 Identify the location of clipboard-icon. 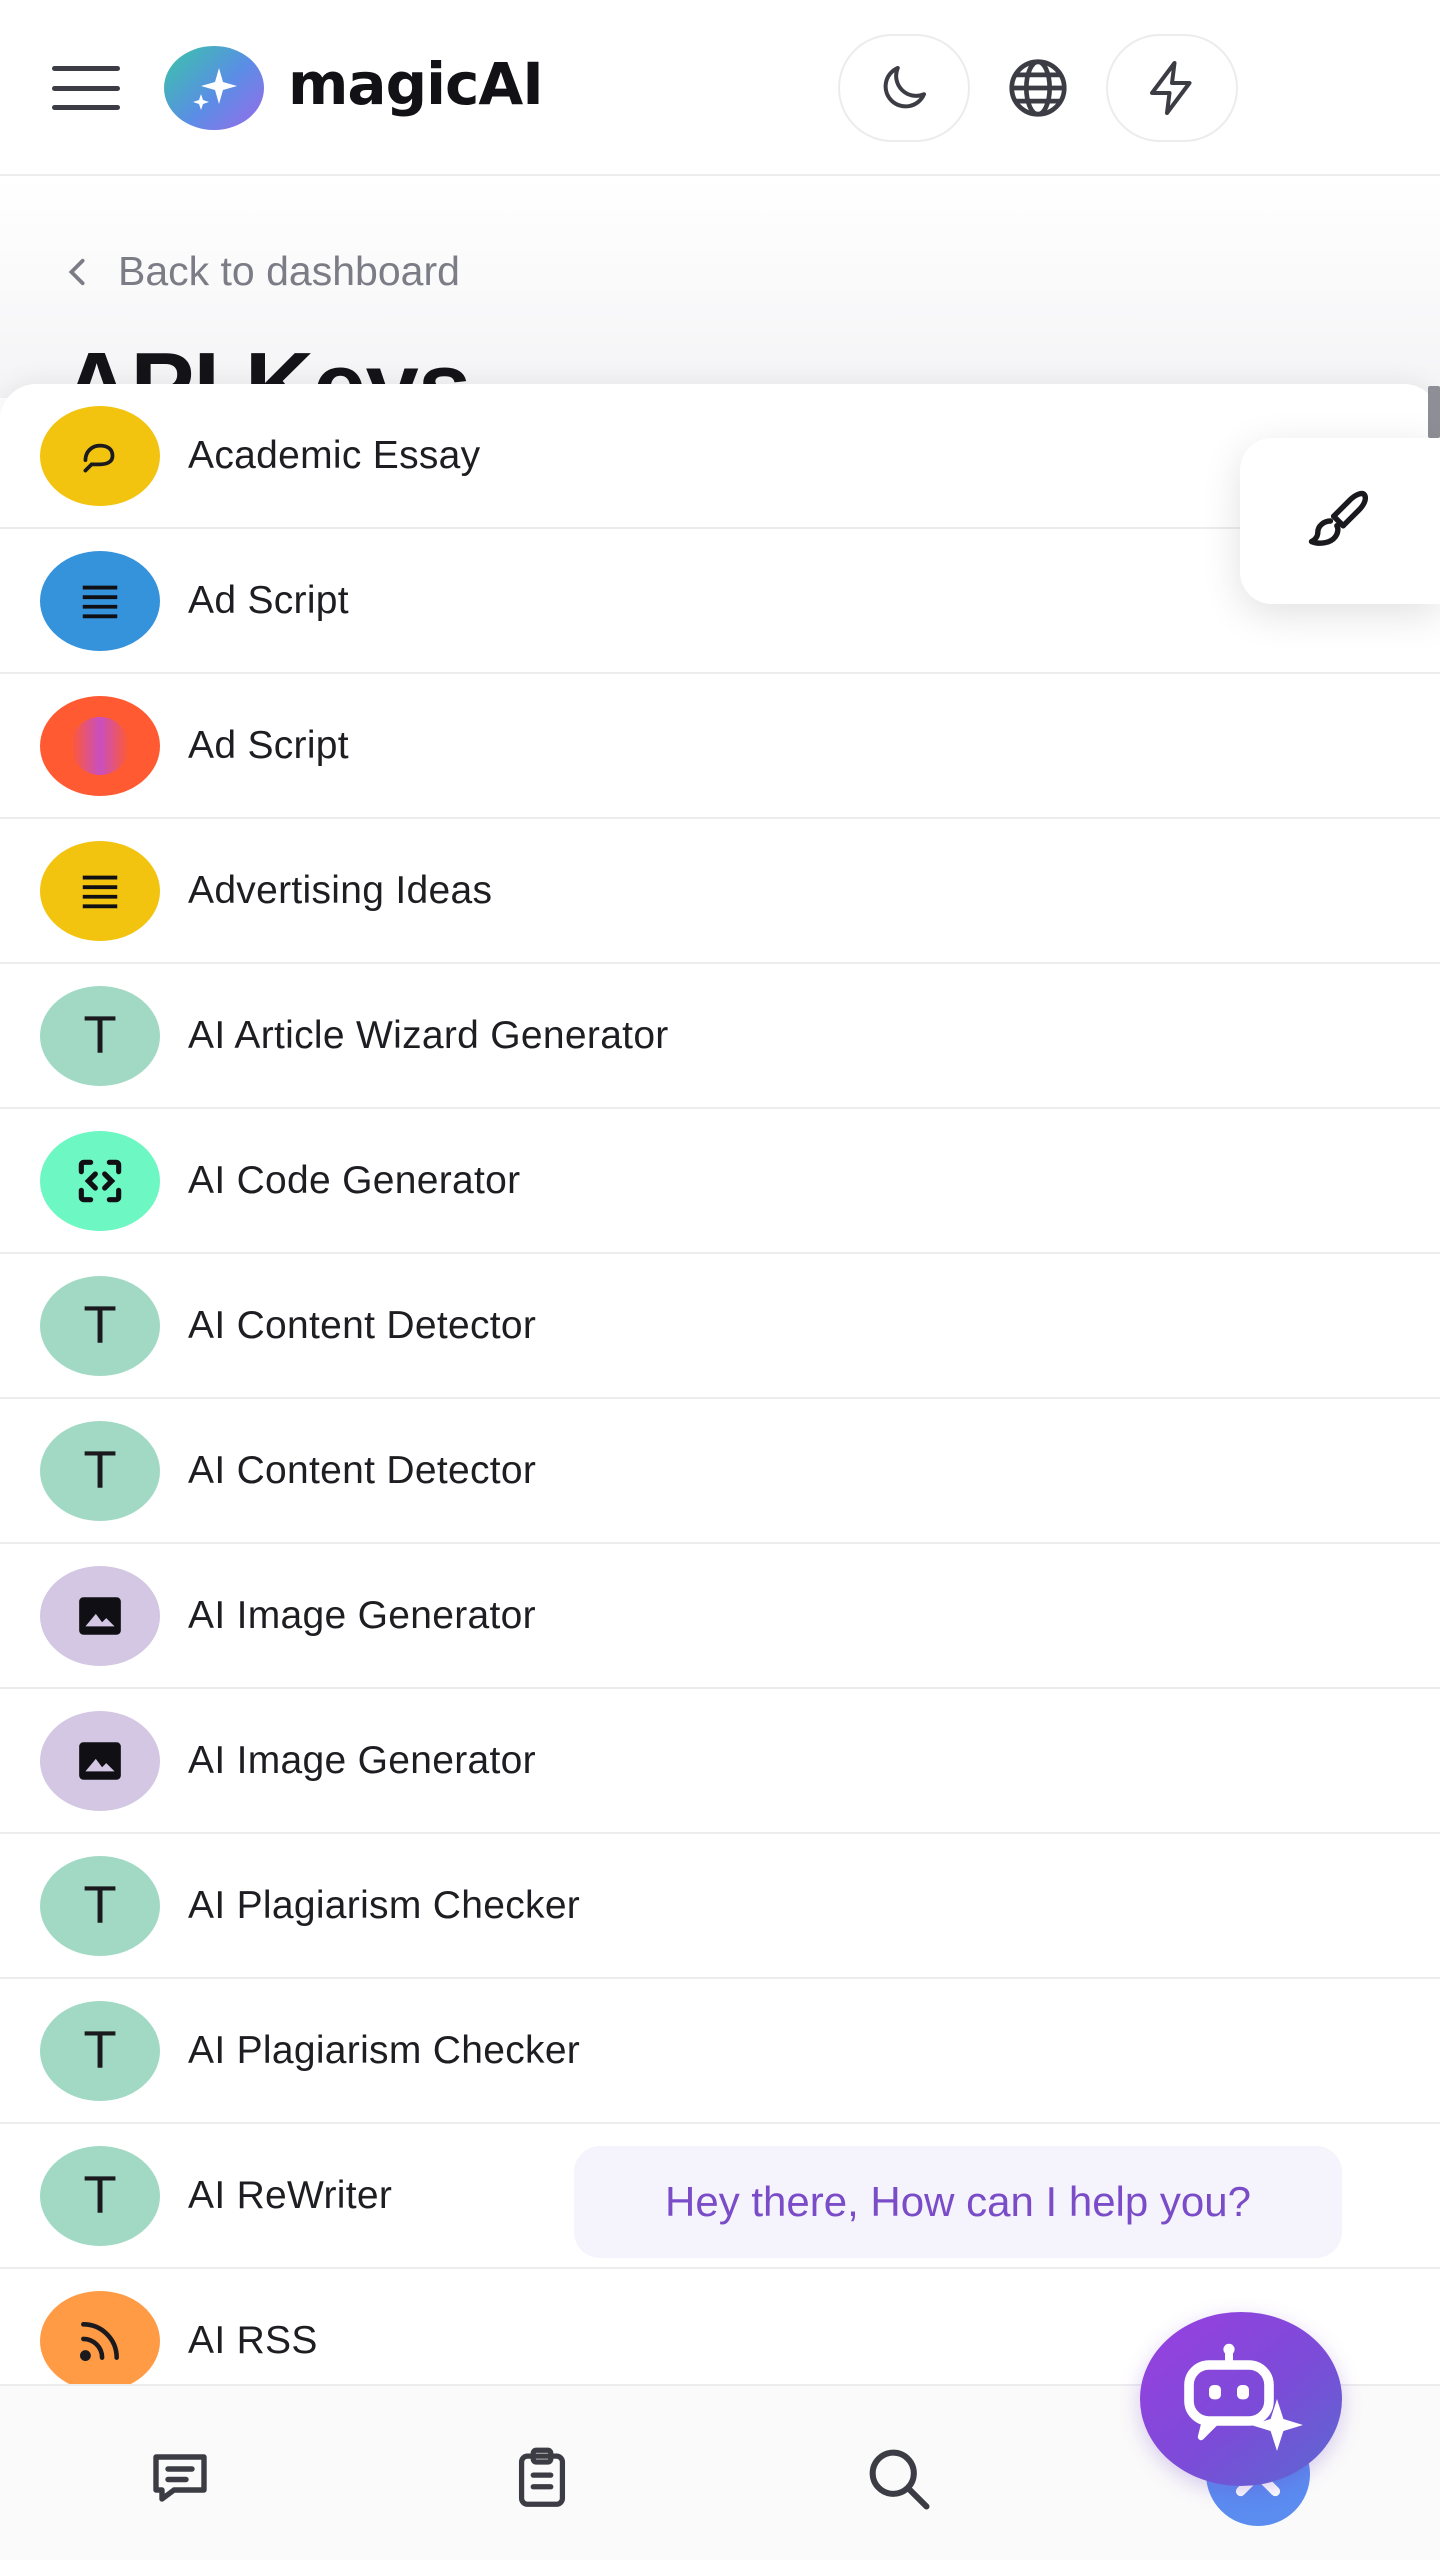
(542, 2477).